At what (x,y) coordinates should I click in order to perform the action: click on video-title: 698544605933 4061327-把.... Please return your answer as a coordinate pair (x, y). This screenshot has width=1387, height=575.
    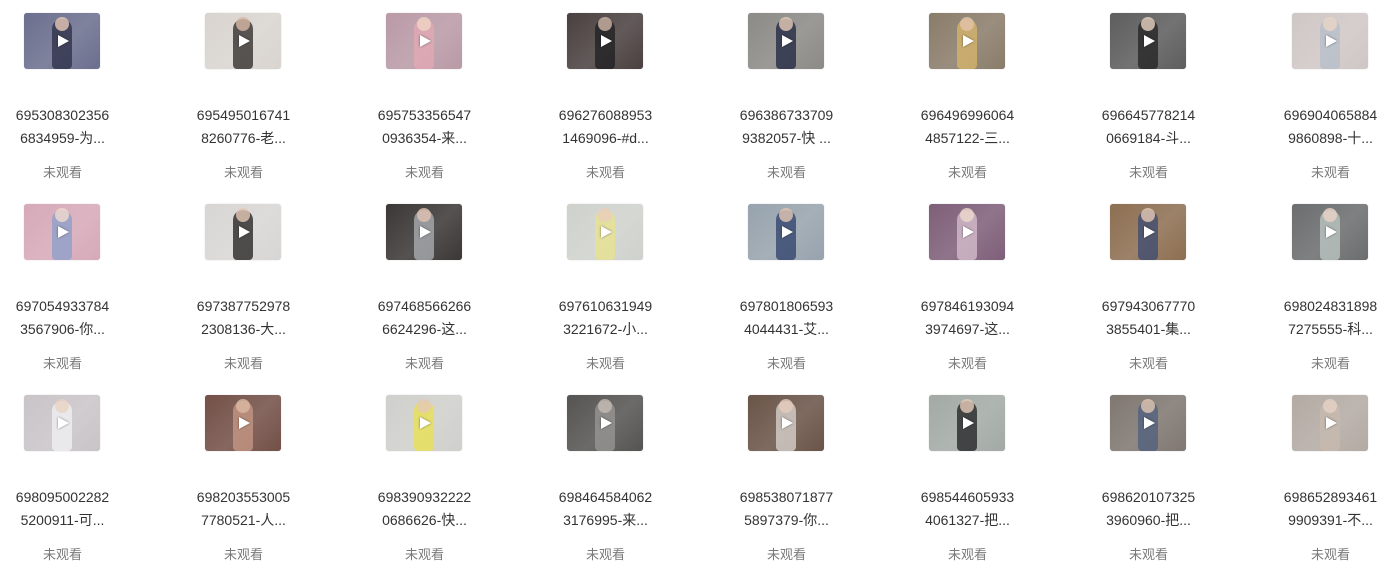
    Looking at the image, I should click on (967, 509).